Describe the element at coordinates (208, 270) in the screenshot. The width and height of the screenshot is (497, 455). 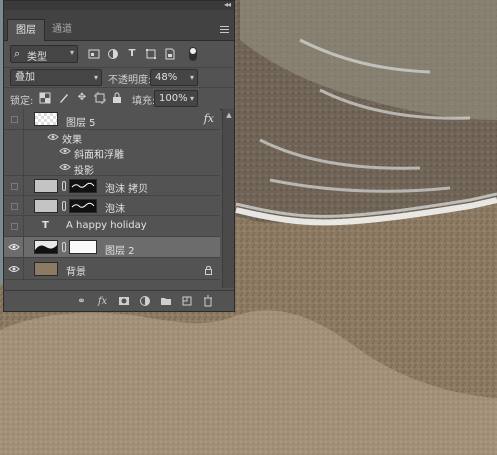
I see `lock-icon` at that location.